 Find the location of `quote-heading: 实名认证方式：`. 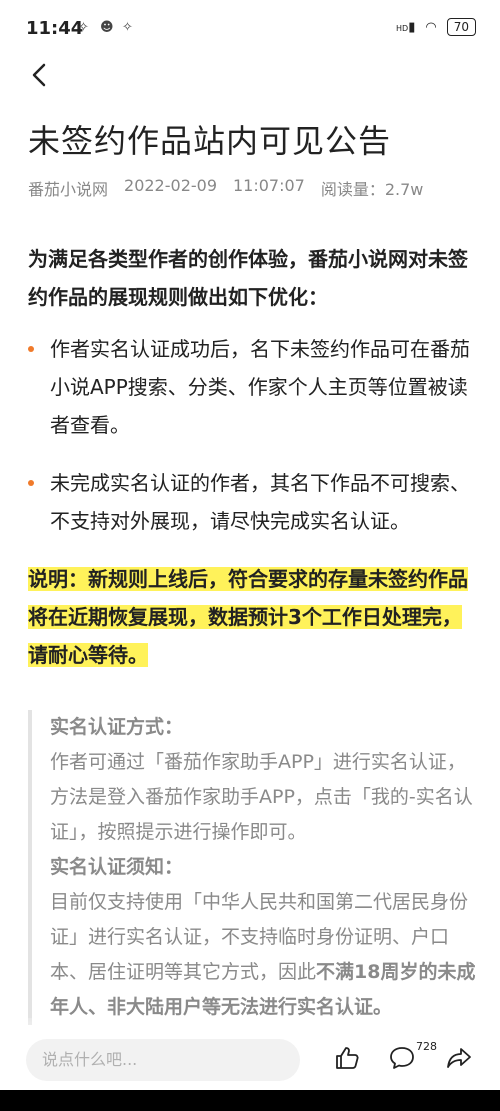

quote-heading: 实名认证方式： is located at coordinates (117, 727).